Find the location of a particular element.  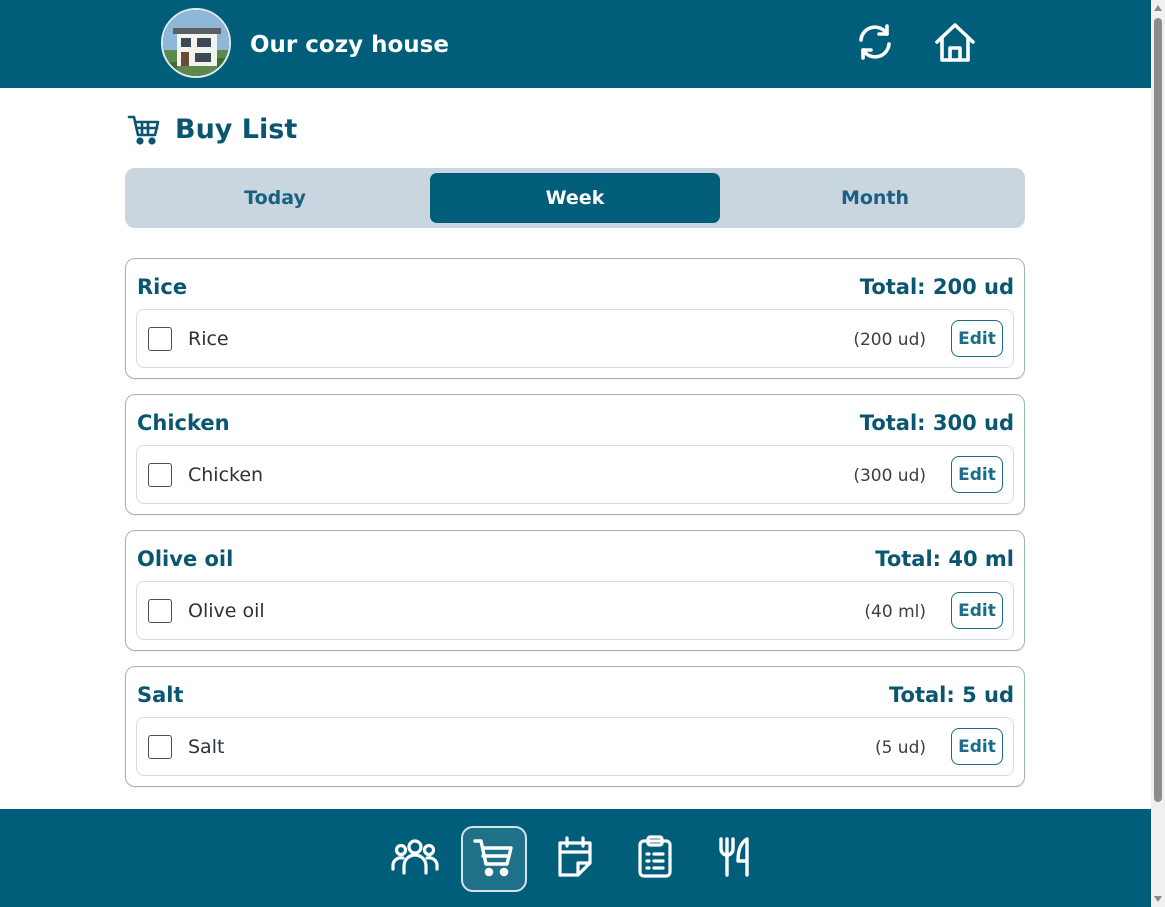

list-item: Rice (200 ud) Edit is located at coordinates (575, 338).